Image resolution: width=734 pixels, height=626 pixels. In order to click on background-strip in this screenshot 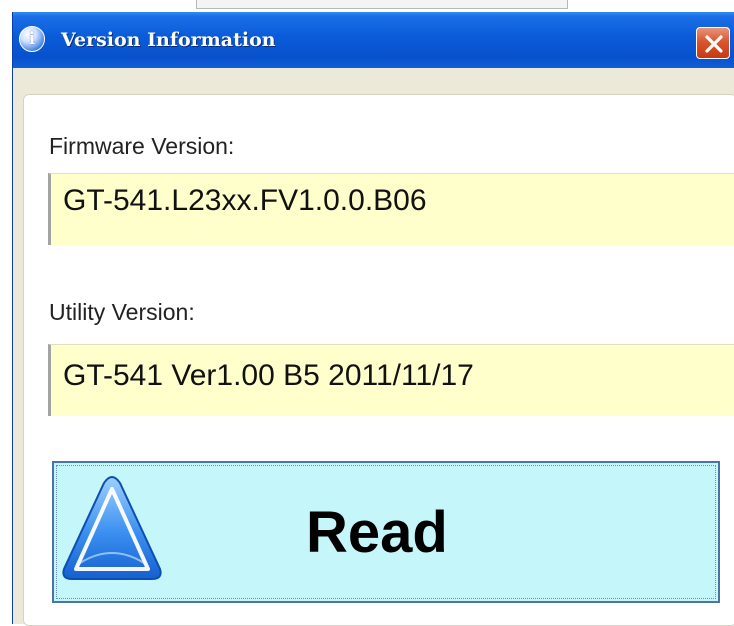, I will do `click(367, 6)`.